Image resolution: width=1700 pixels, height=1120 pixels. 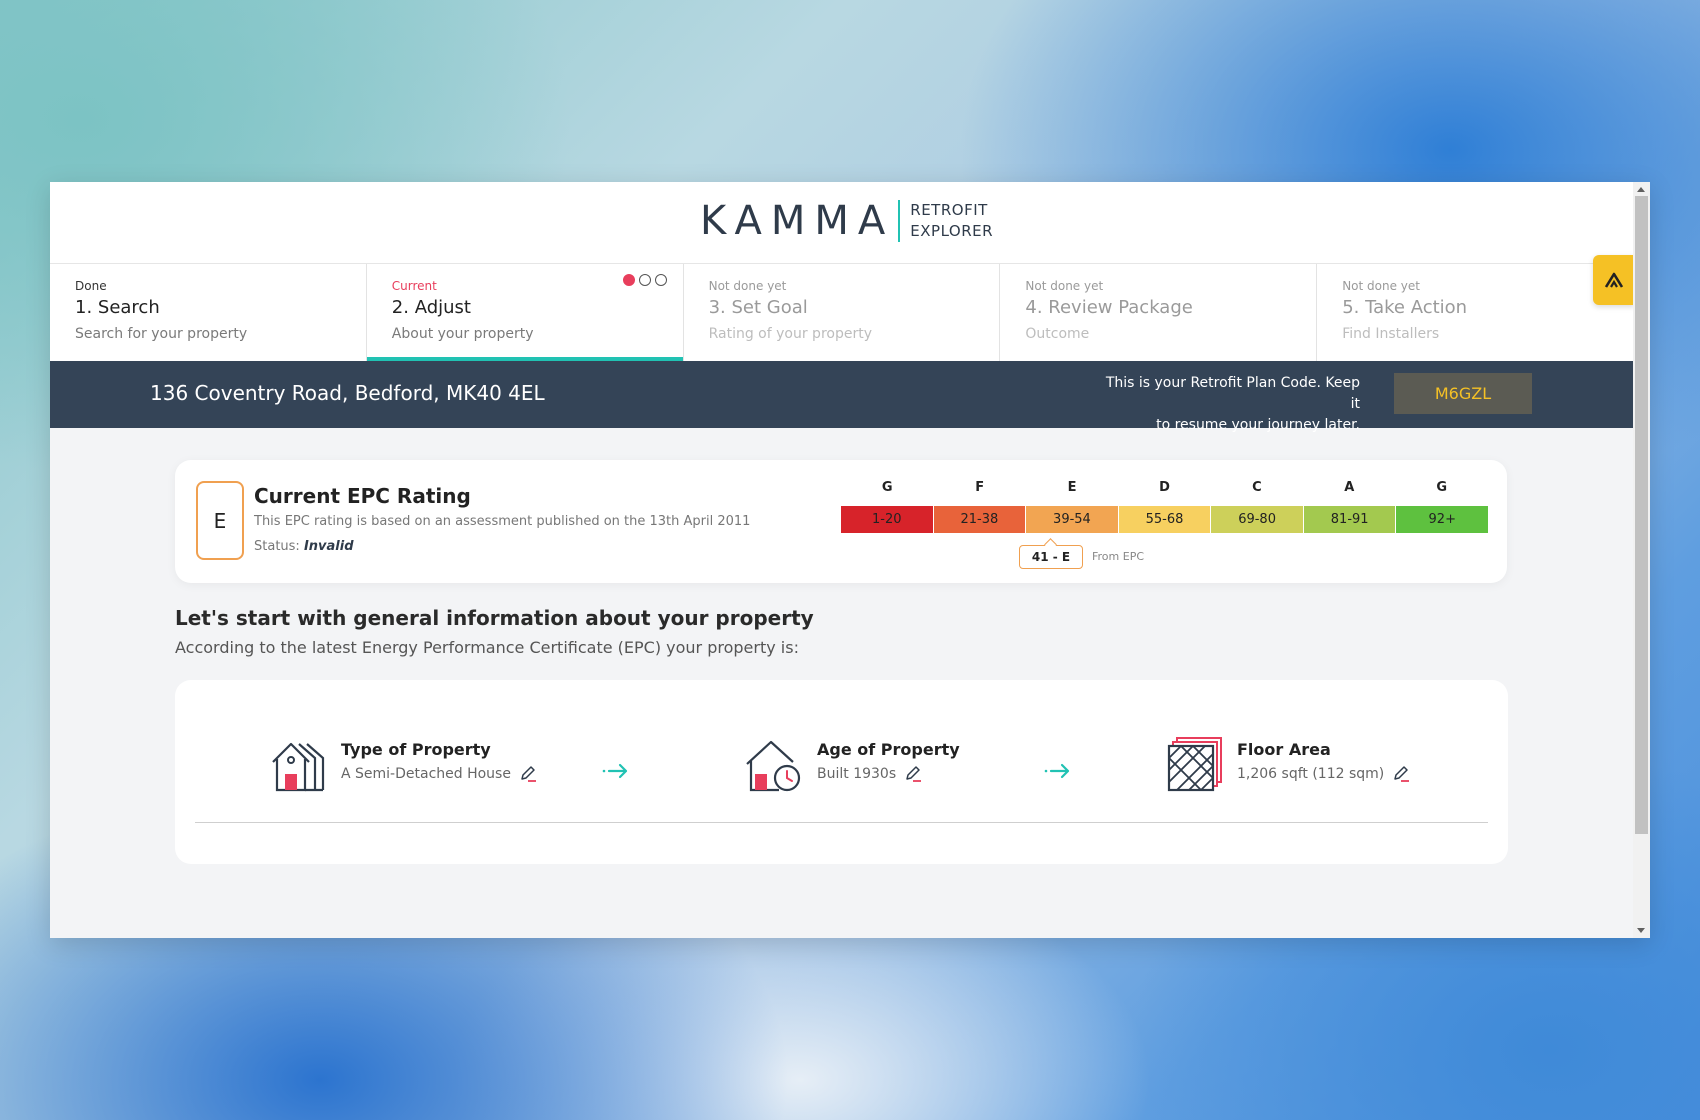 I want to click on scale-letter: C, so click(x=1257, y=487).